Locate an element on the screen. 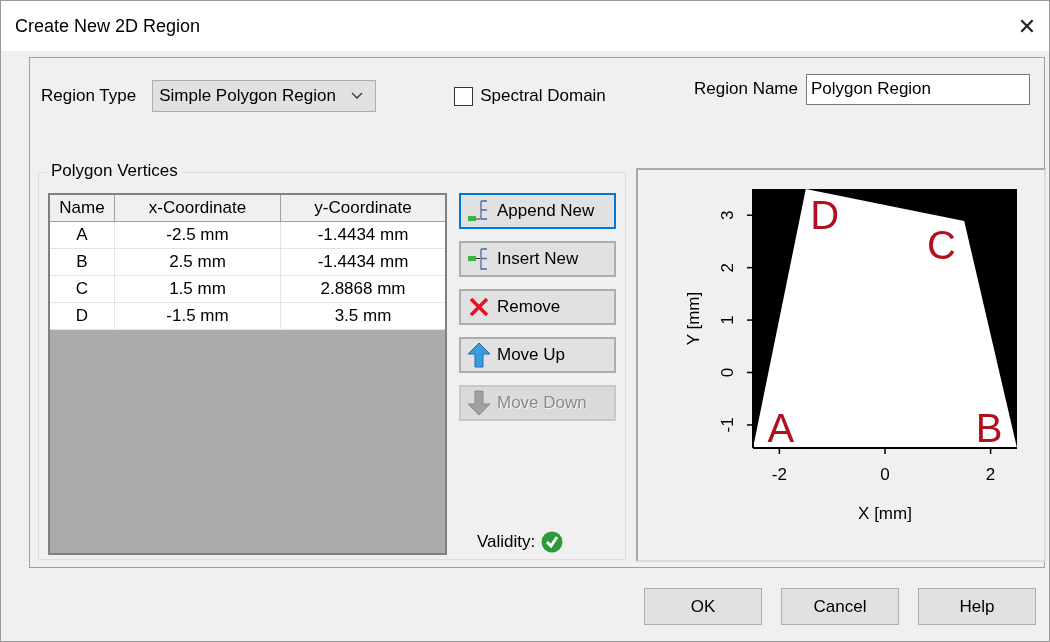  x-tick-label: 0 is located at coordinates (885, 474).